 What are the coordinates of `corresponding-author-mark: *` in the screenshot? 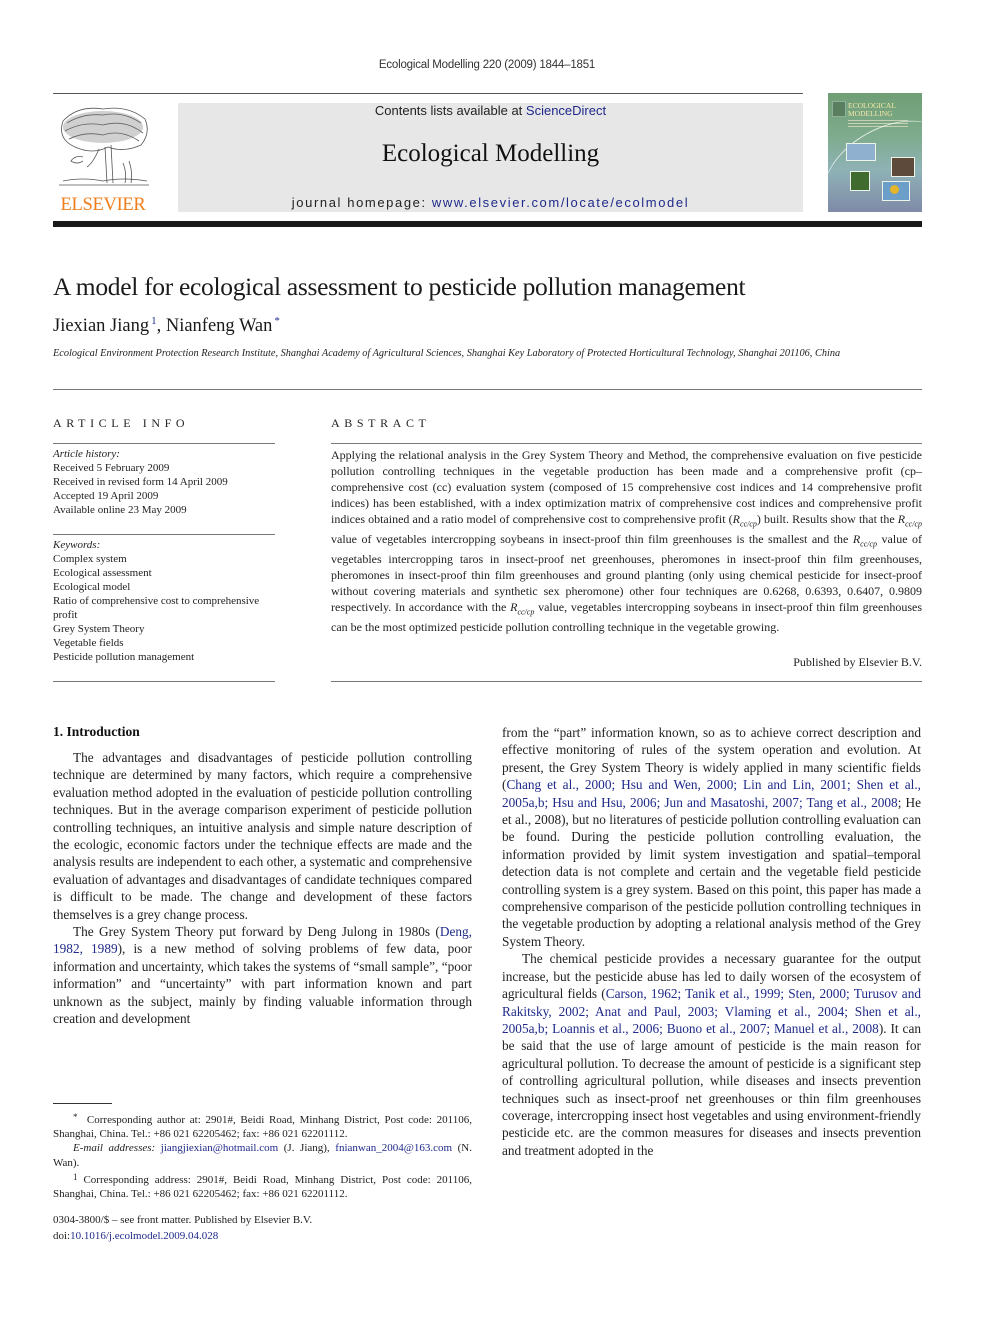 It's located at (277, 321).